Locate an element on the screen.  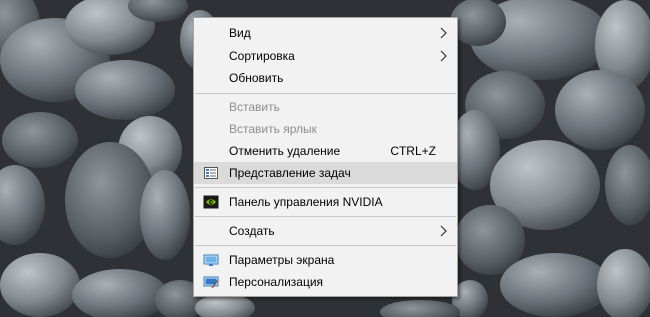
menu-item-undo-delete: Отменить удаление CTRL+Z is located at coordinates (325, 151).